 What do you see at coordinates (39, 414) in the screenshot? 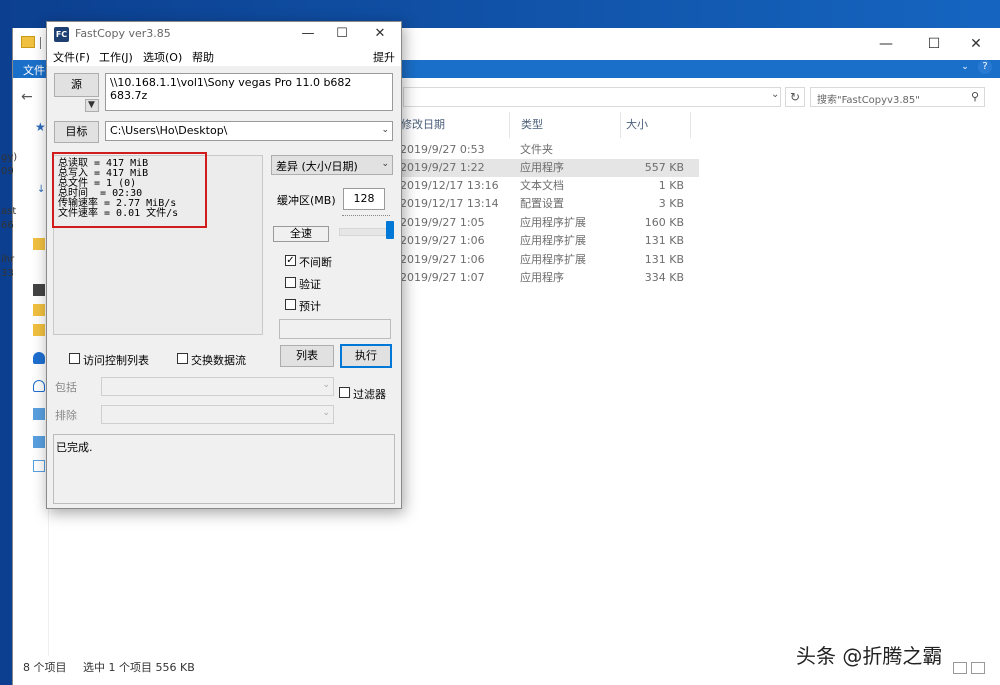
I see `this-pc-icon` at bounding box center [39, 414].